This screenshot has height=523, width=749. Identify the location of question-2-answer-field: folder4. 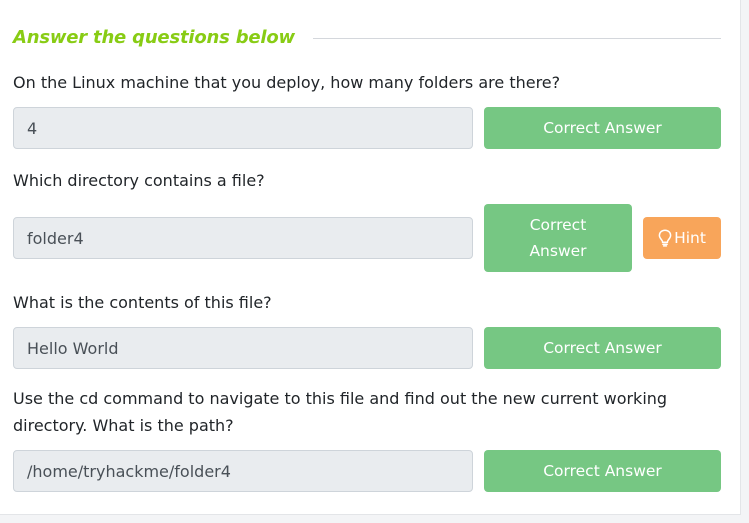
(243, 238).